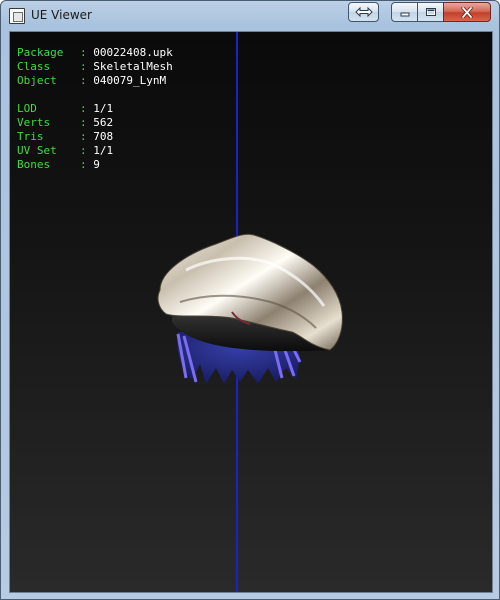 This screenshot has width=500, height=600. Describe the element at coordinates (27, 108) in the screenshot. I see `info-label: LOD` at that location.